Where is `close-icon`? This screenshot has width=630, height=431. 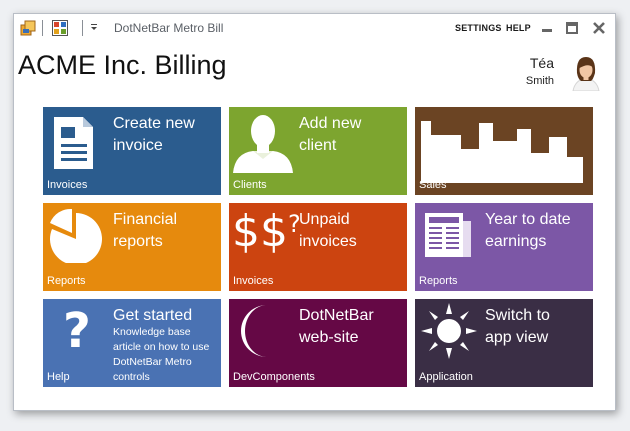 close-icon is located at coordinates (599, 28).